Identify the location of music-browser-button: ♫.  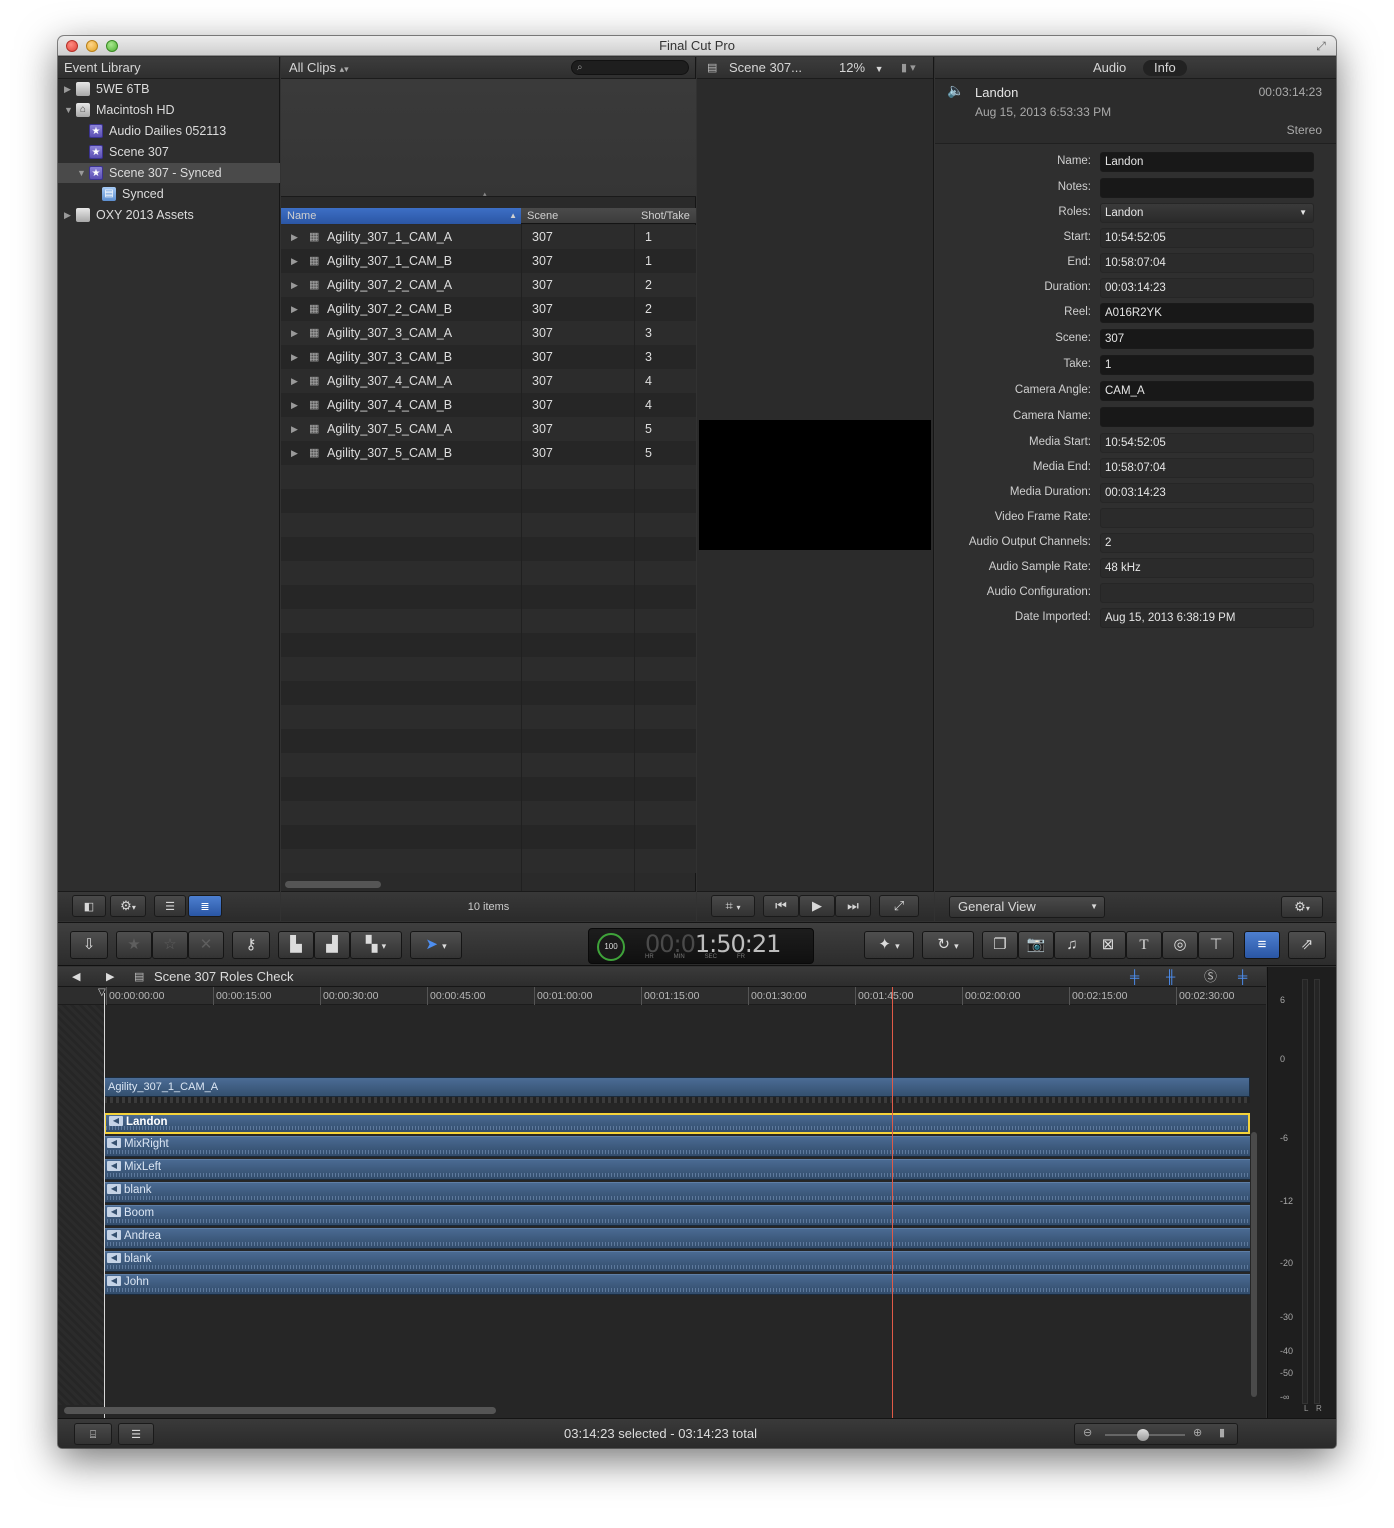
(1072, 945).